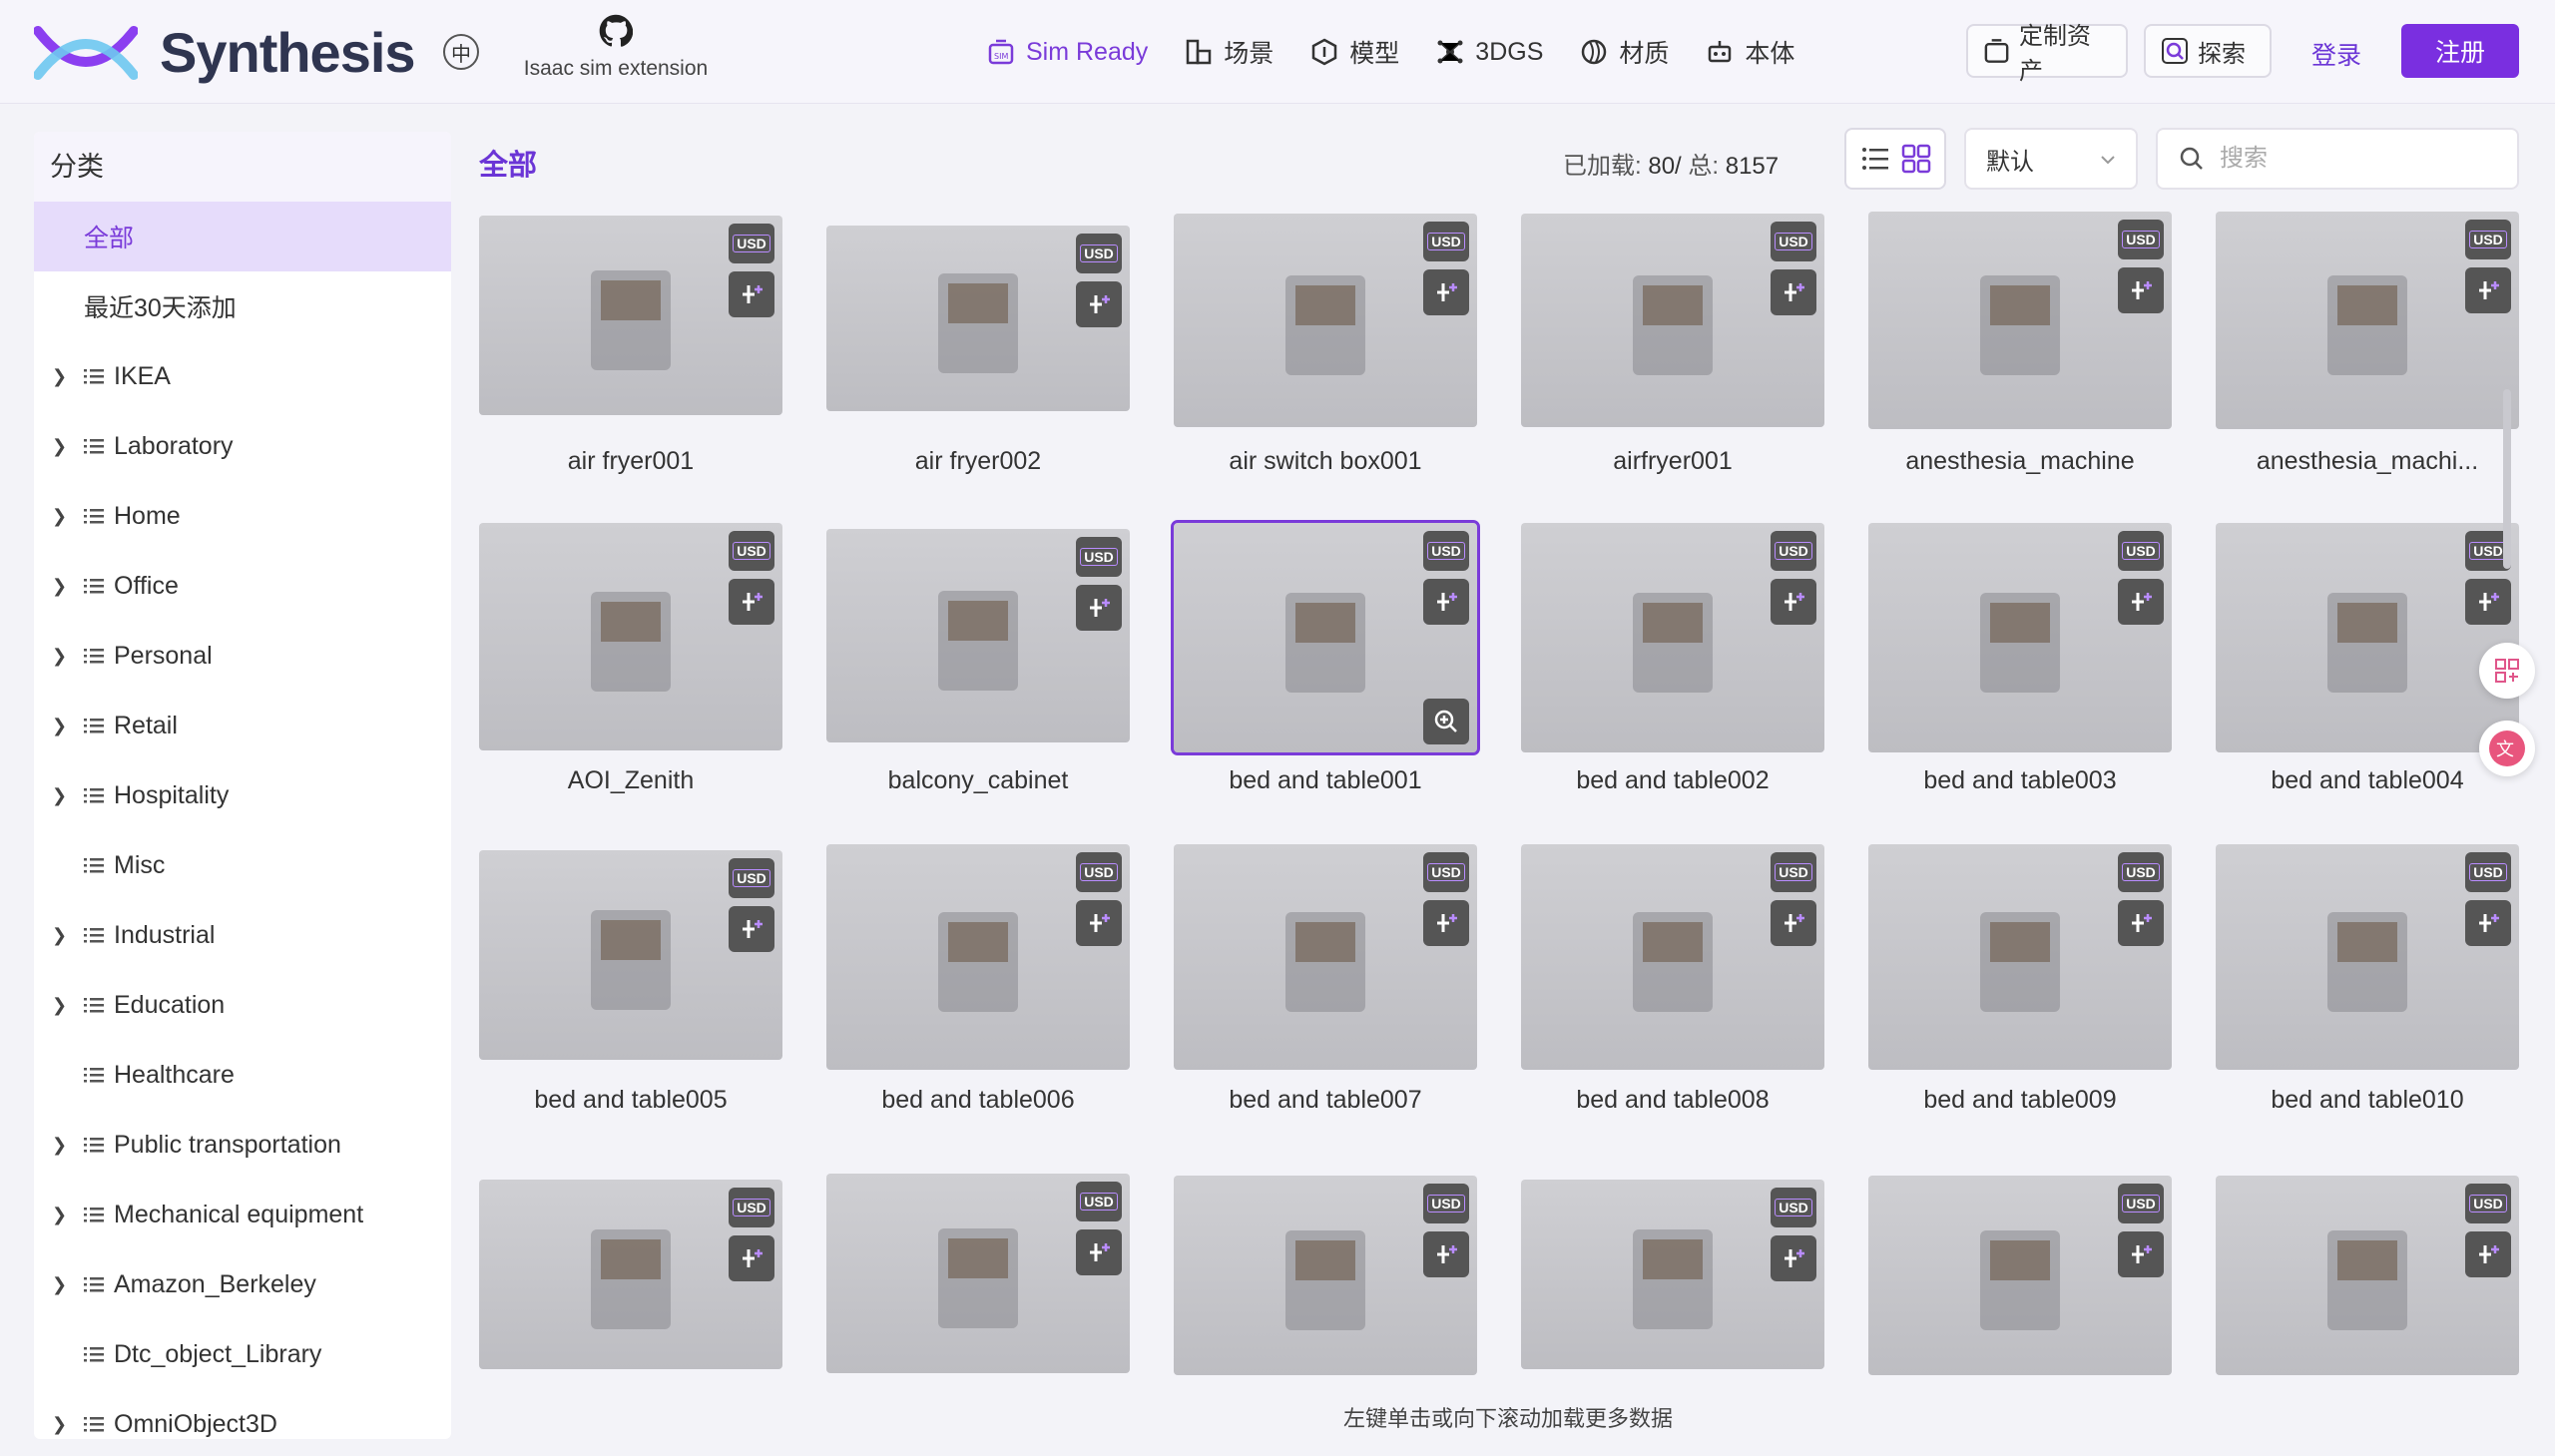 The image size is (2555, 1456). Describe the element at coordinates (2460, 51) in the screenshot. I see `register-button: 注册` at that location.